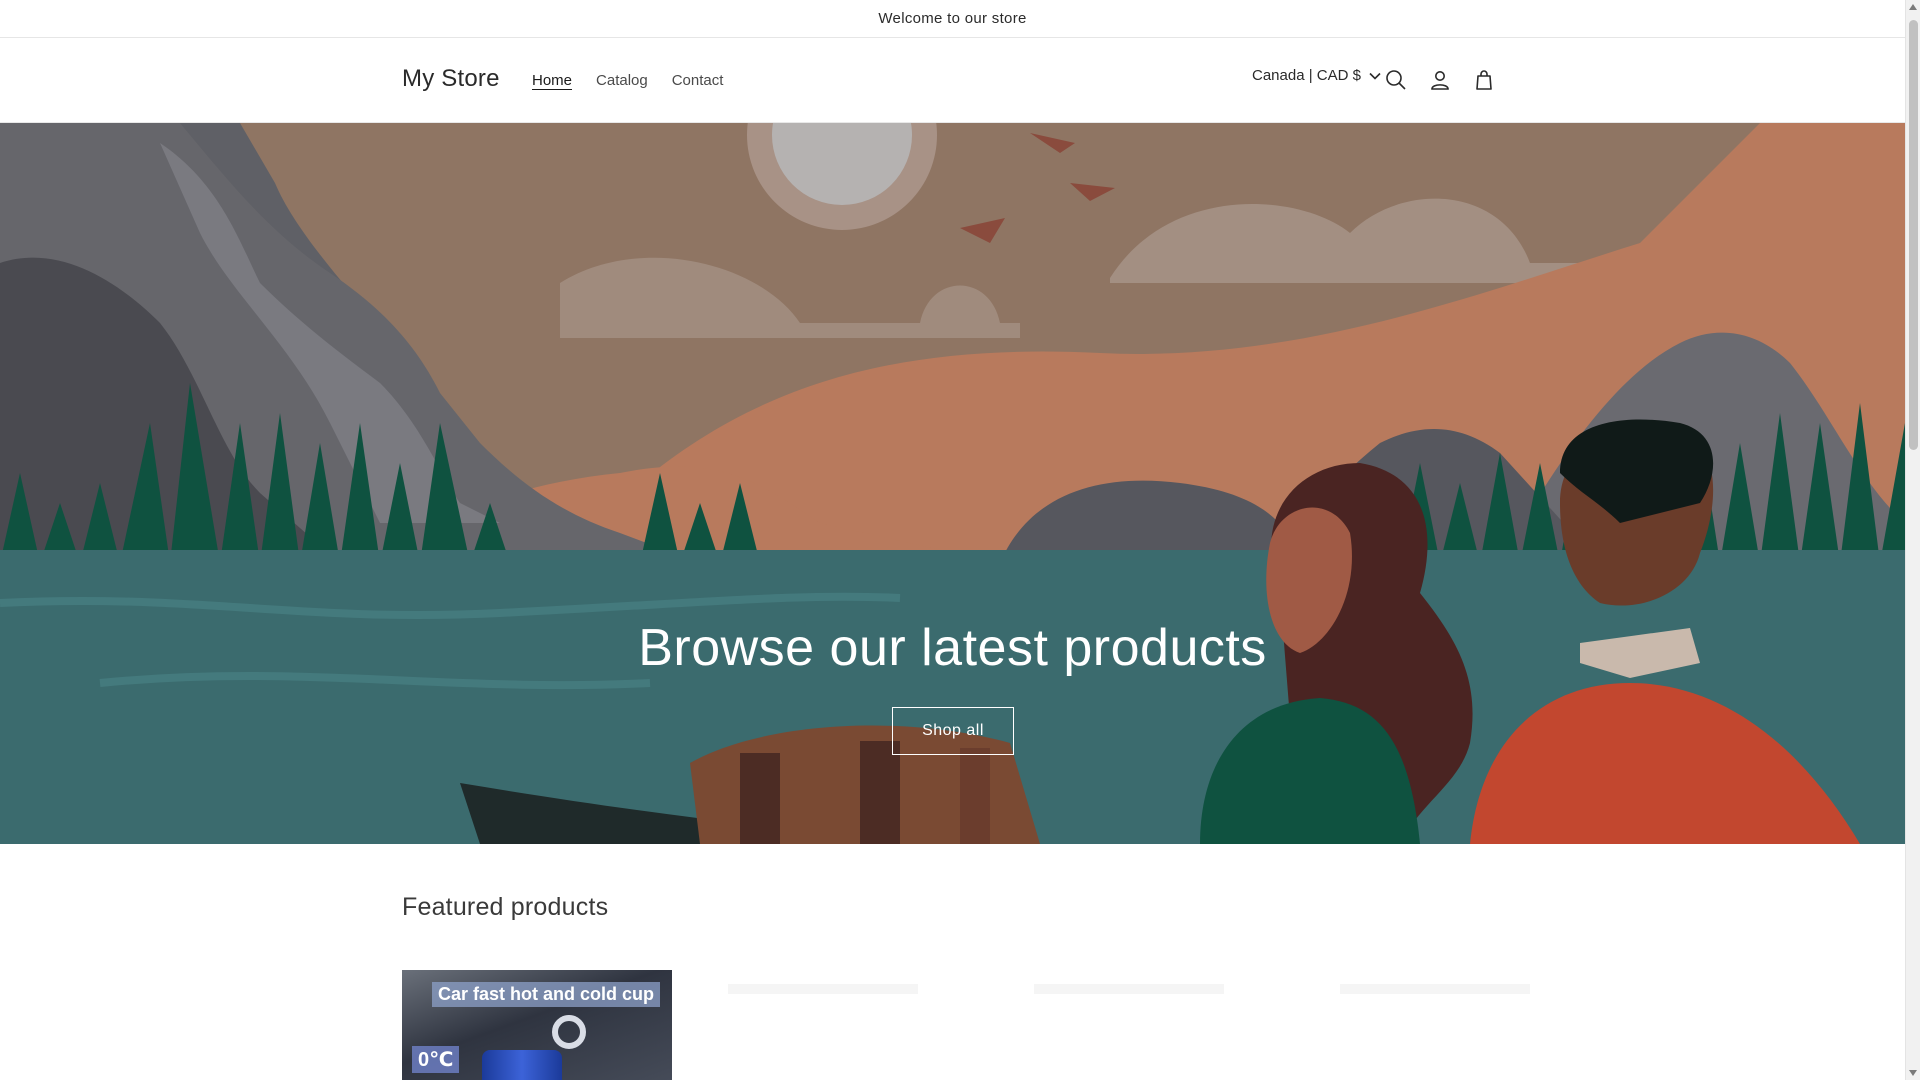 The height and width of the screenshot is (1080, 1920). What do you see at coordinates (1306, 75) in the screenshot?
I see `locale-label: Canada | CAD $` at bounding box center [1306, 75].